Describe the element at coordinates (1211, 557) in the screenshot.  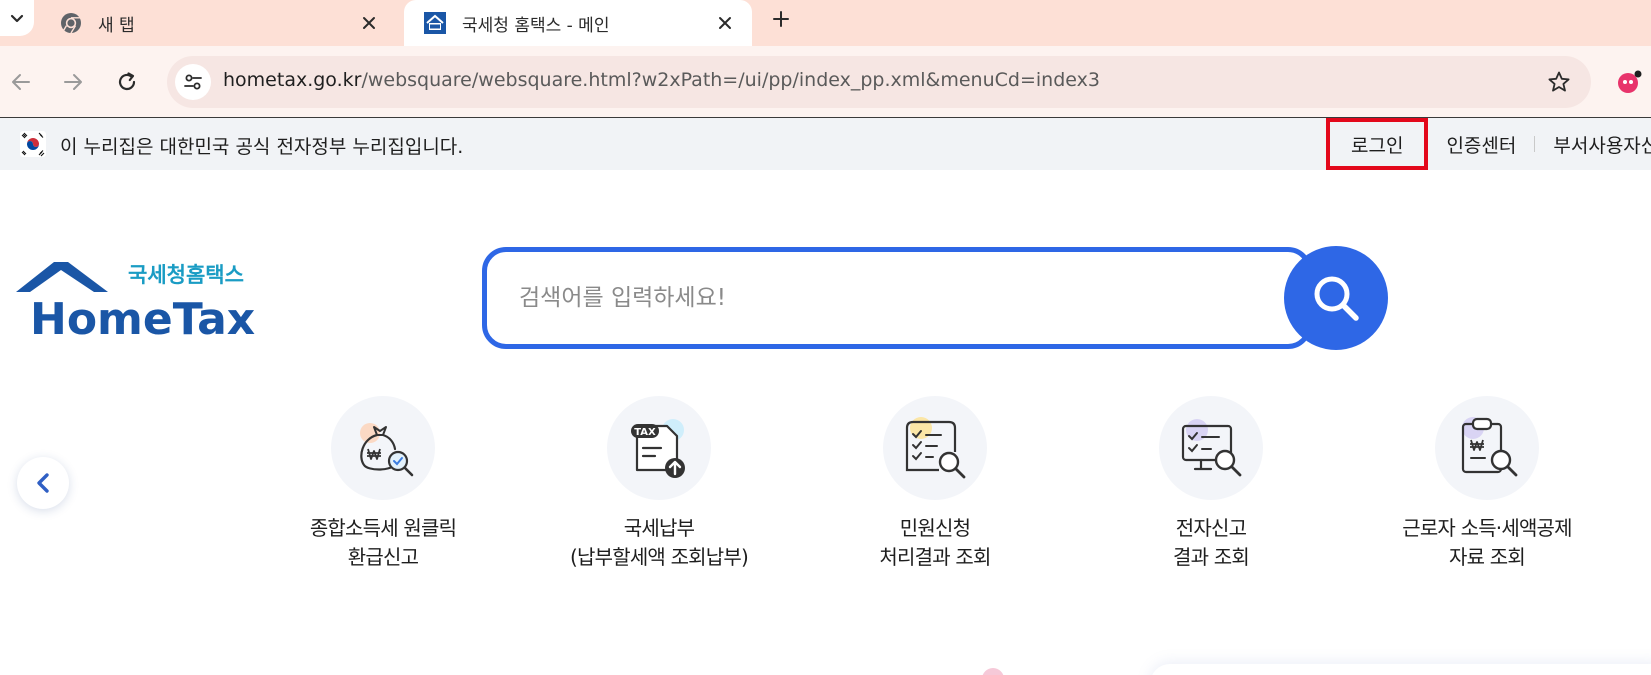
I see `label-line-2: 결과 조회` at that location.